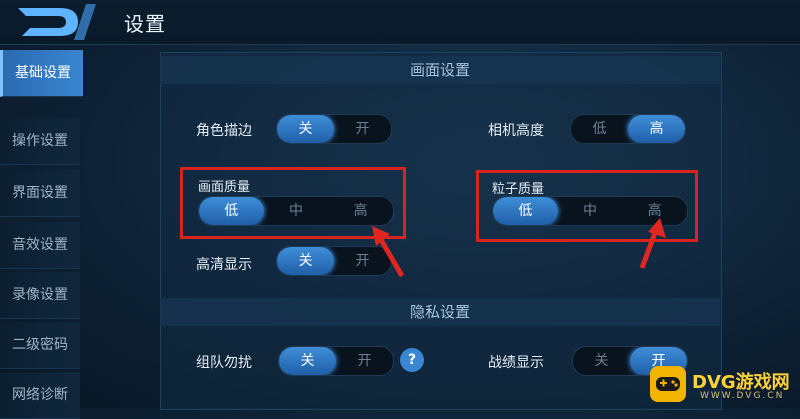  What do you see at coordinates (40, 245) in the screenshot?
I see `sidebar-item-audio: 音效设置` at bounding box center [40, 245].